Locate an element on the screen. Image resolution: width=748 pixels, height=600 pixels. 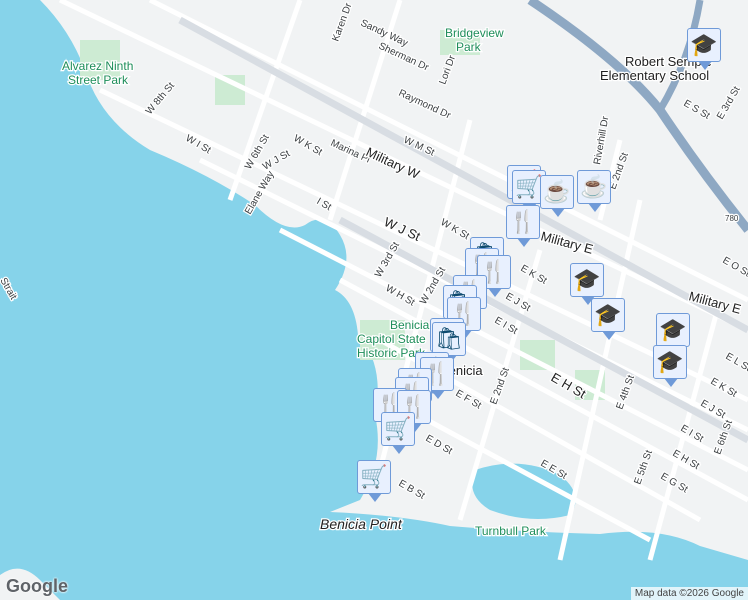
svg-text: Turnbull Park is located at coordinates (511, 531).